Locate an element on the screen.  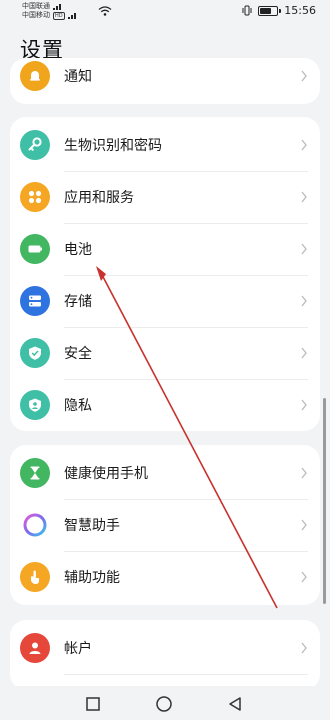
assistant-ring-icon is located at coordinates (35, 525).